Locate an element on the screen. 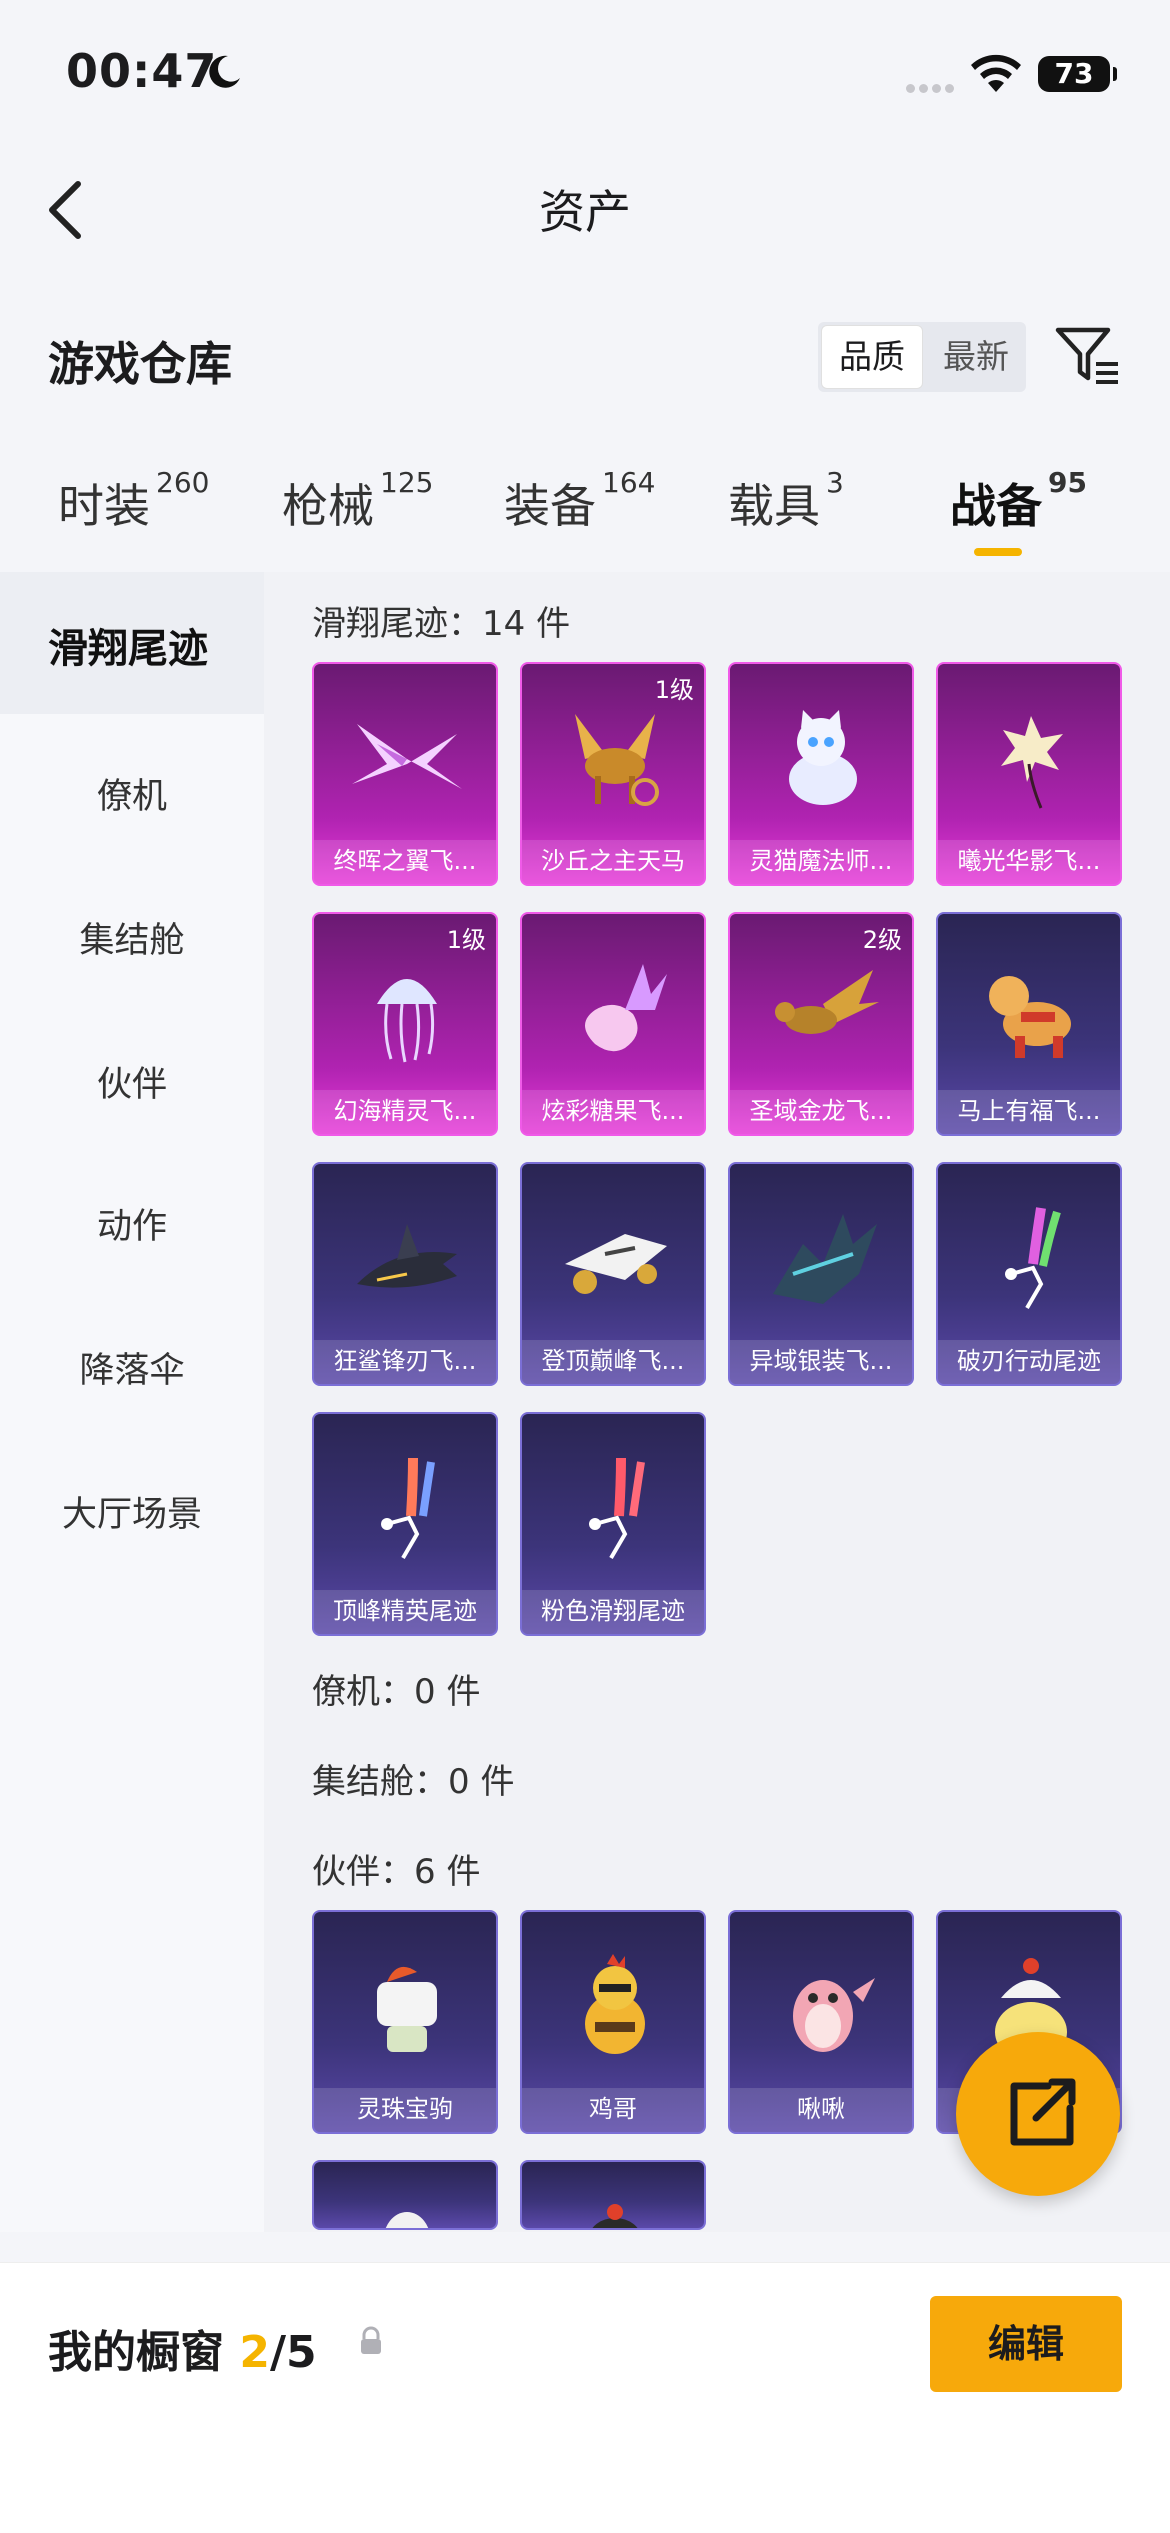  jellyfish-icon is located at coordinates (407, 1021).